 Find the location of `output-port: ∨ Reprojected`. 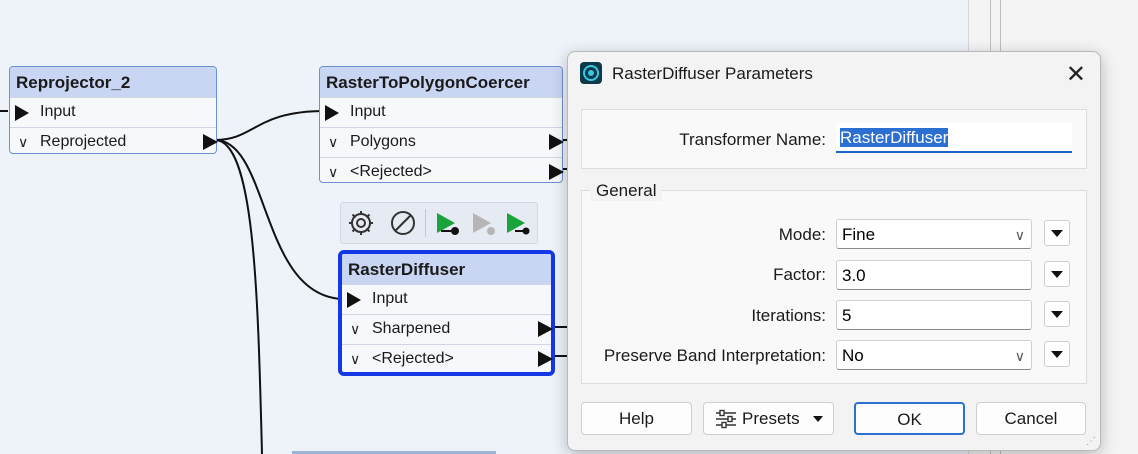

output-port: ∨ Reprojected is located at coordinates (114, 142).